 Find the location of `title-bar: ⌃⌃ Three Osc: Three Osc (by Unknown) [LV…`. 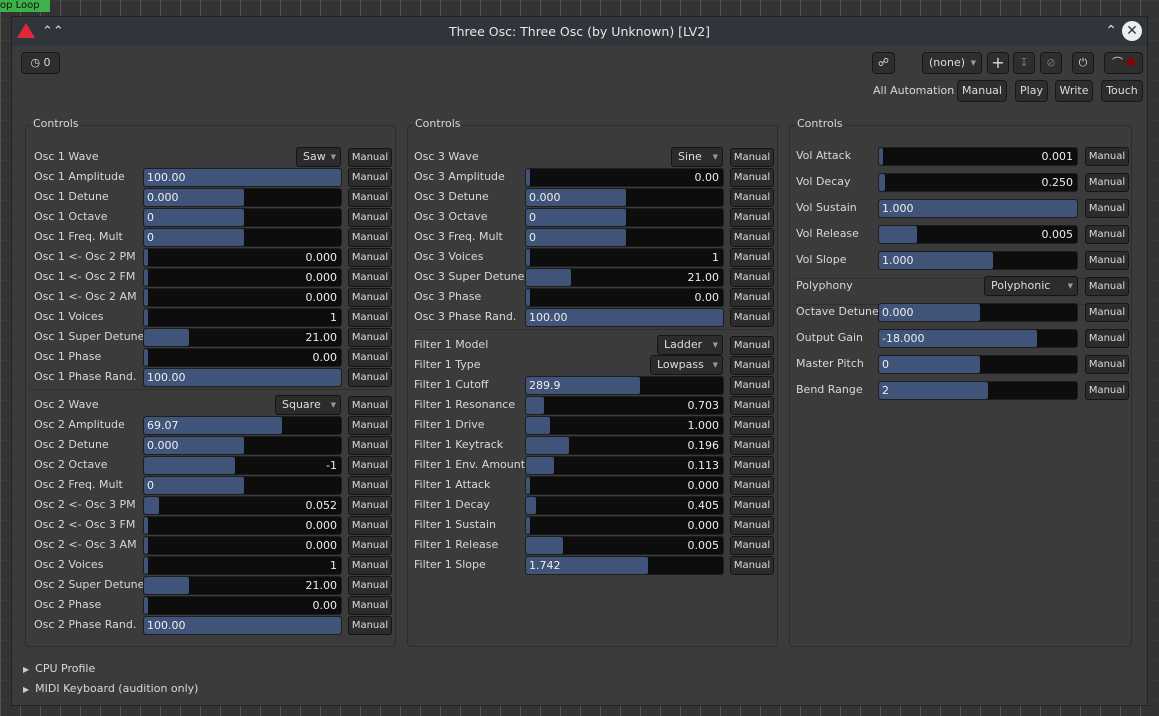

title-bar: ⌃⌃ Three Osc: Three Osc (by Unknown) [LV… is located at coordinates (579, 31).